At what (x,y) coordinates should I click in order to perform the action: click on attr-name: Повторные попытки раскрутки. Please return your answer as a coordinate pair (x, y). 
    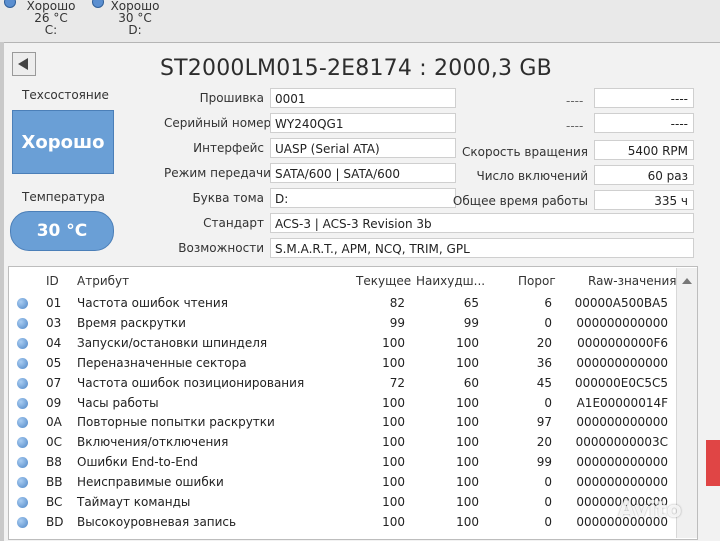
    Looking at the image, I should click on (176, 422).